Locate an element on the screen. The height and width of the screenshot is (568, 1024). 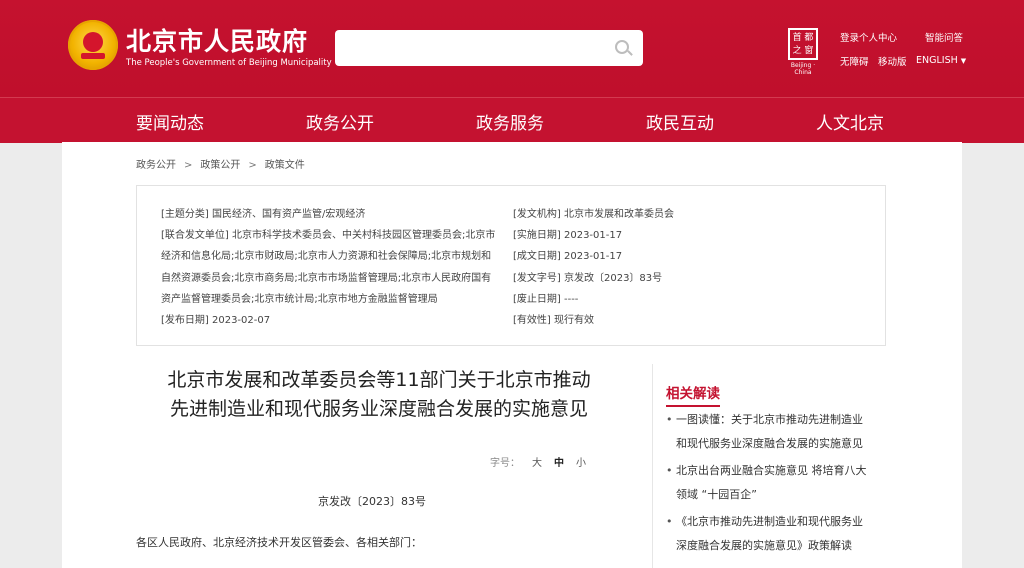
font-size-medium-button: 中 is located at coordinates (559, 463).